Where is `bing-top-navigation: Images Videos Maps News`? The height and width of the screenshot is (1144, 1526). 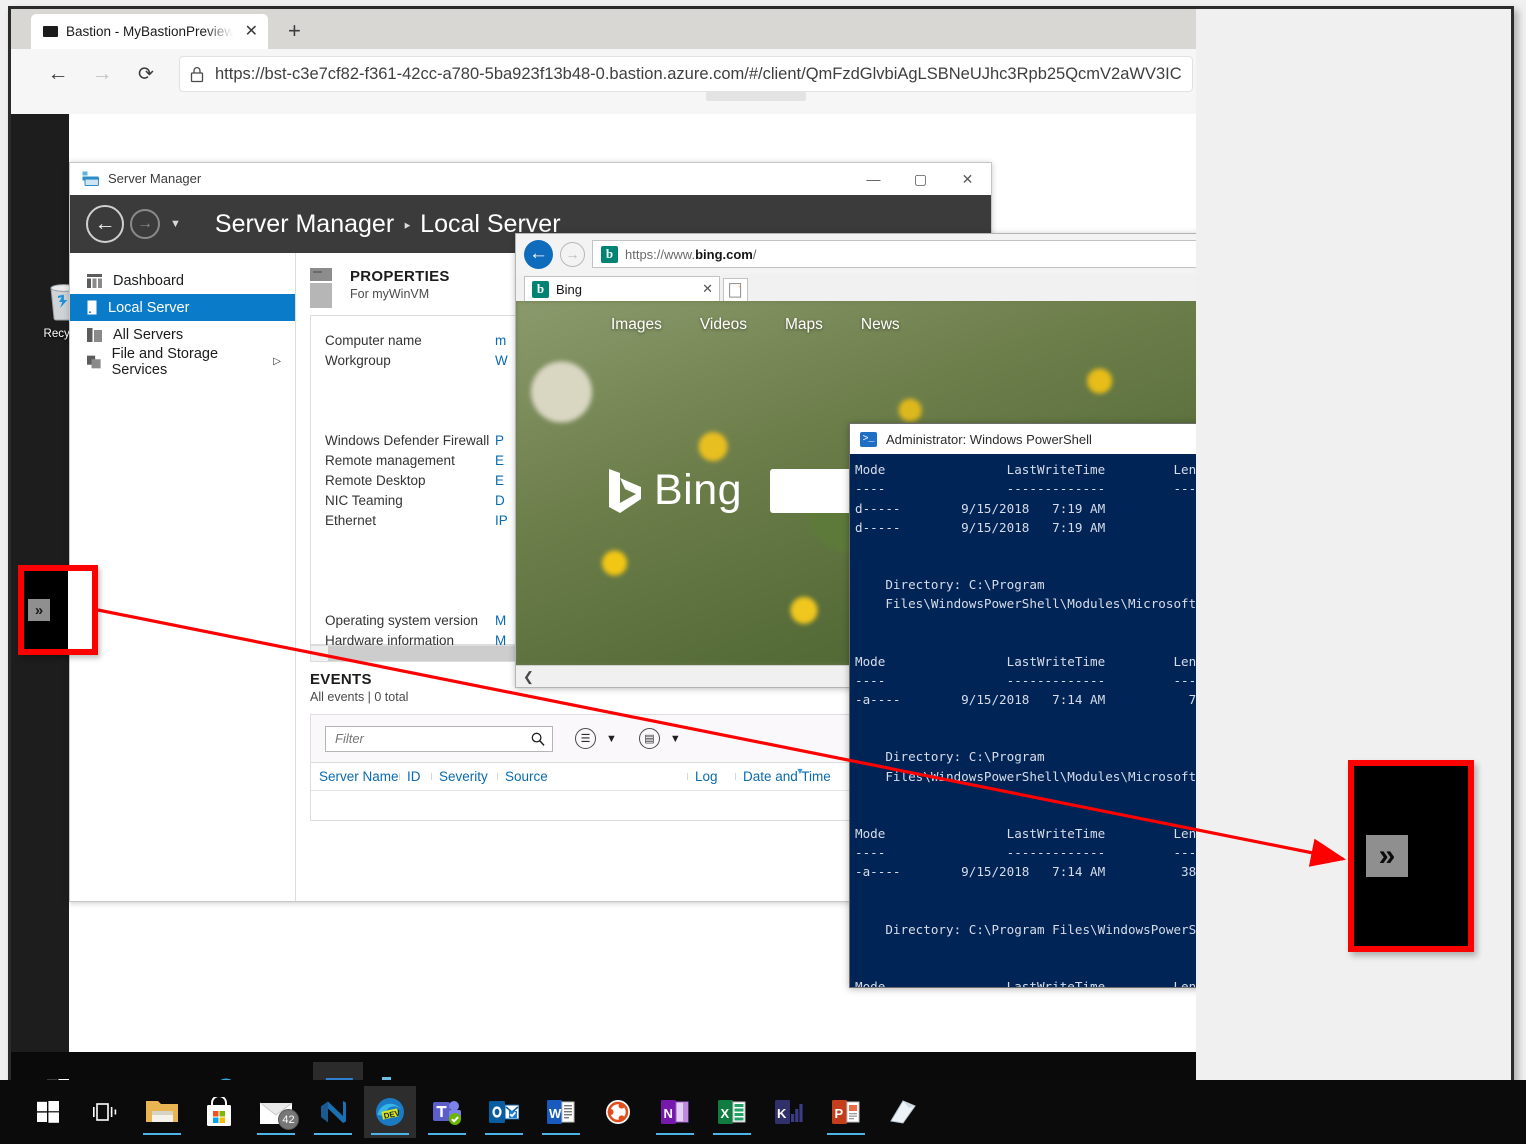
bing-top-navigation: Images Videos Maps News is located at coordinates (856, 325).